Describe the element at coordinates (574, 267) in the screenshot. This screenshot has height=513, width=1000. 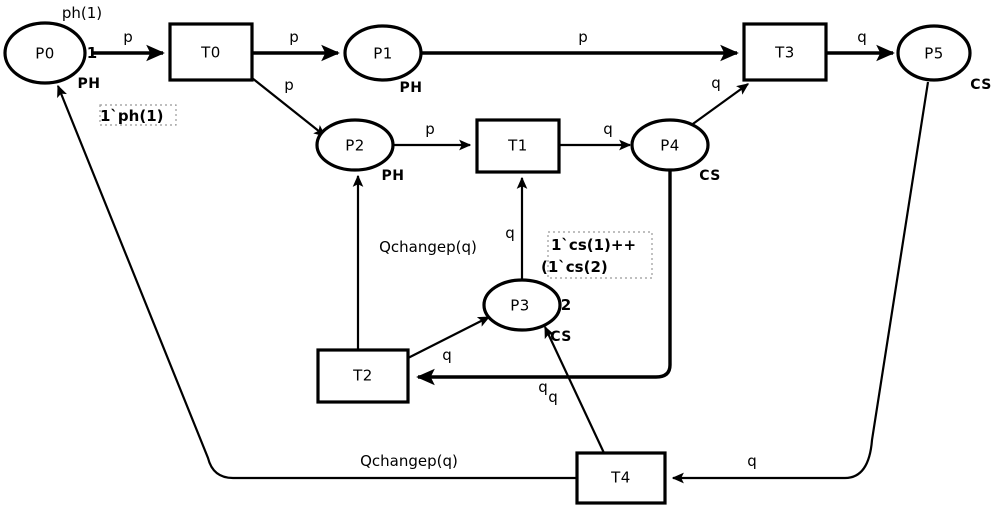
I see `inscription-p3-text-2: (1`cs(2)` at that location.